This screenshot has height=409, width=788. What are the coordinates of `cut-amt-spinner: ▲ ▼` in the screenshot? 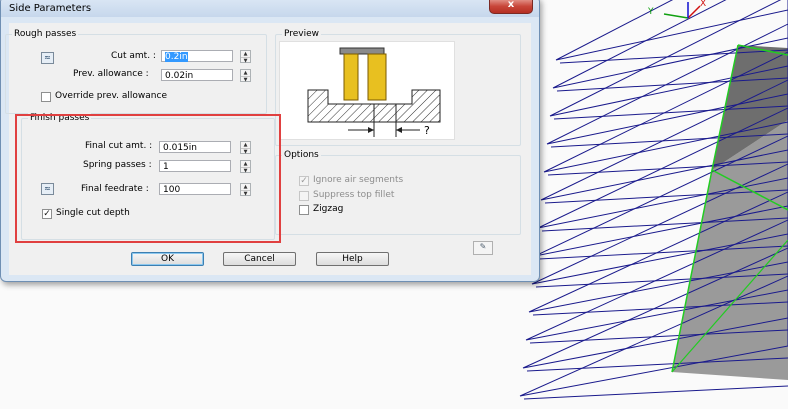 It's located at (245, 57).